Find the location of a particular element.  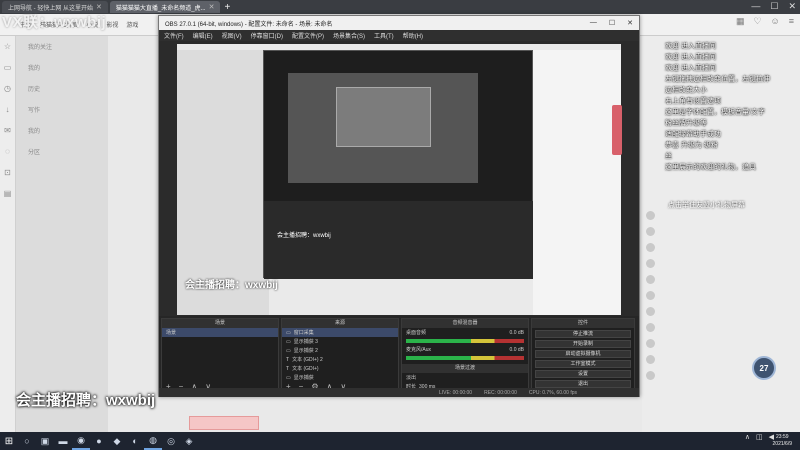

cart-icon: ⊡ is located at coordinates (7, 172).